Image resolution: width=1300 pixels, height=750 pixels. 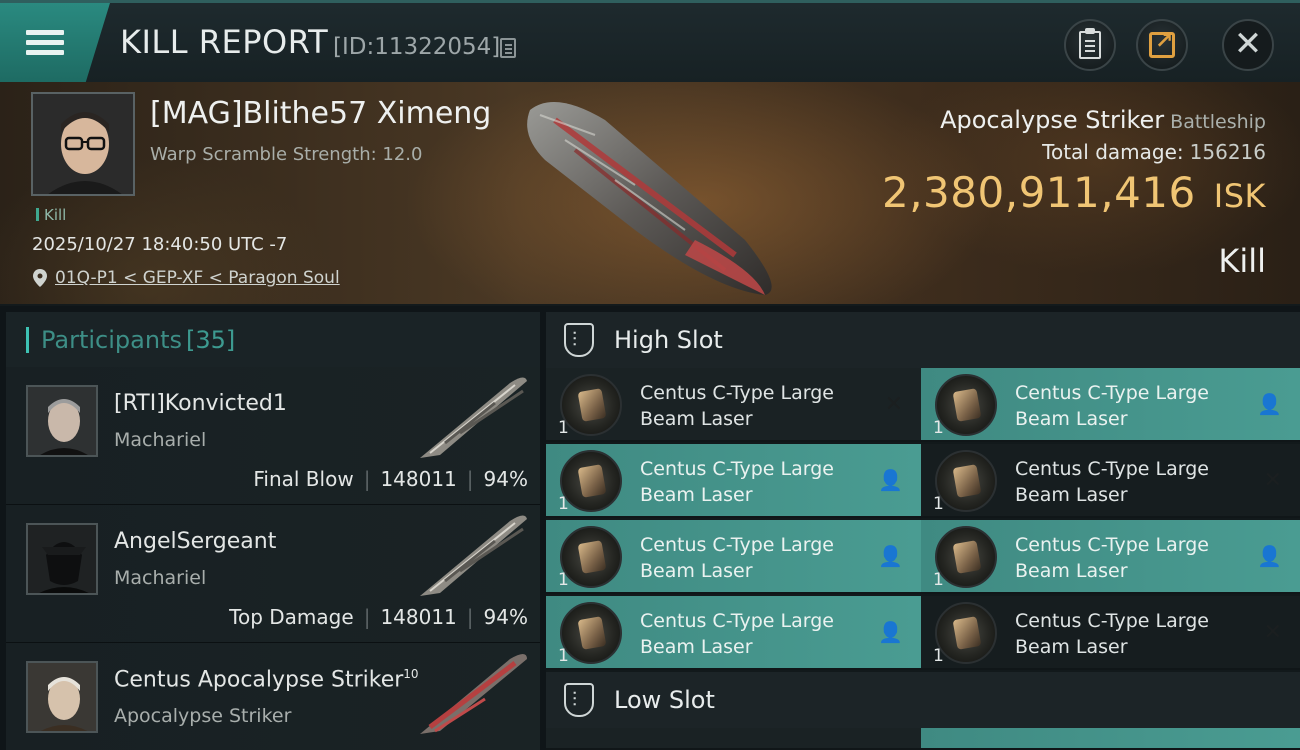 I want to click on victim-ship-name: Apocalypse Striker Battleship, so click(x=1103, y=120).